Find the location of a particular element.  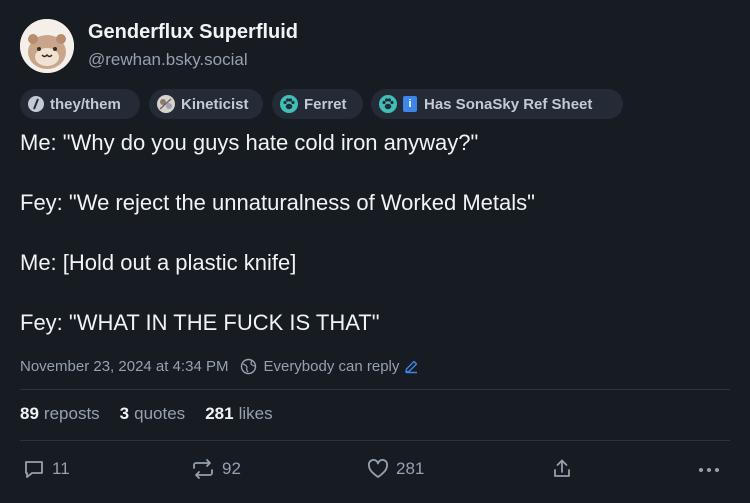

label-ref-sheet: i Has SonaSky Ref Sheet is located at coordinates (497, 104).